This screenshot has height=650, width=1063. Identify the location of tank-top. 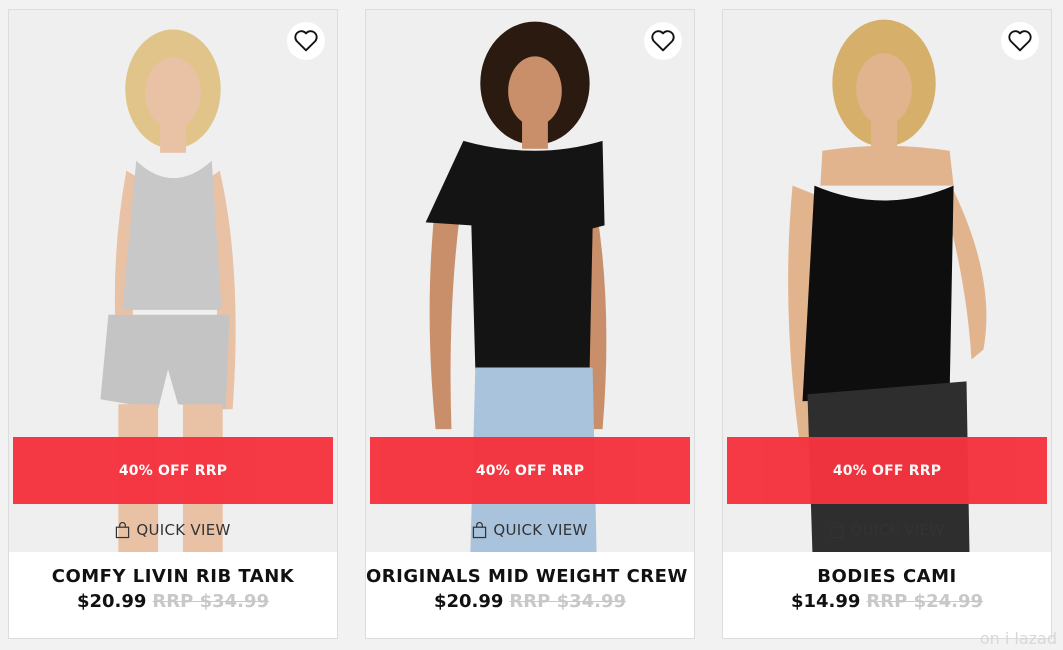
(172, 235).